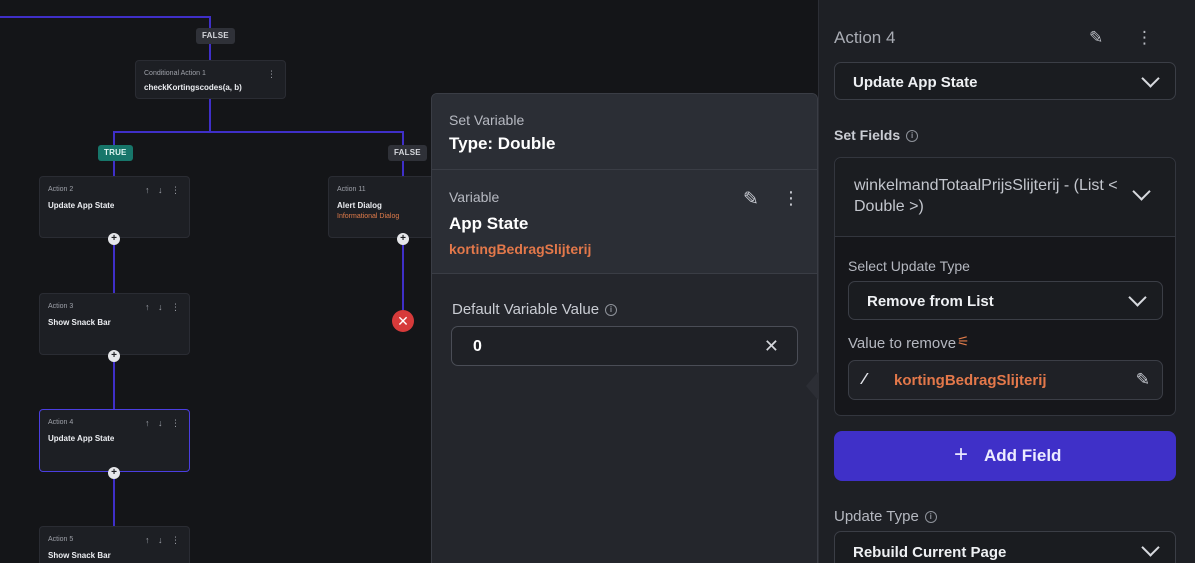 This screenshot has width=1195, height=563. What do you see at coordinates (812, 386) in the screenshot?
I see `popup-pointer` at bounding box center [812, 386].